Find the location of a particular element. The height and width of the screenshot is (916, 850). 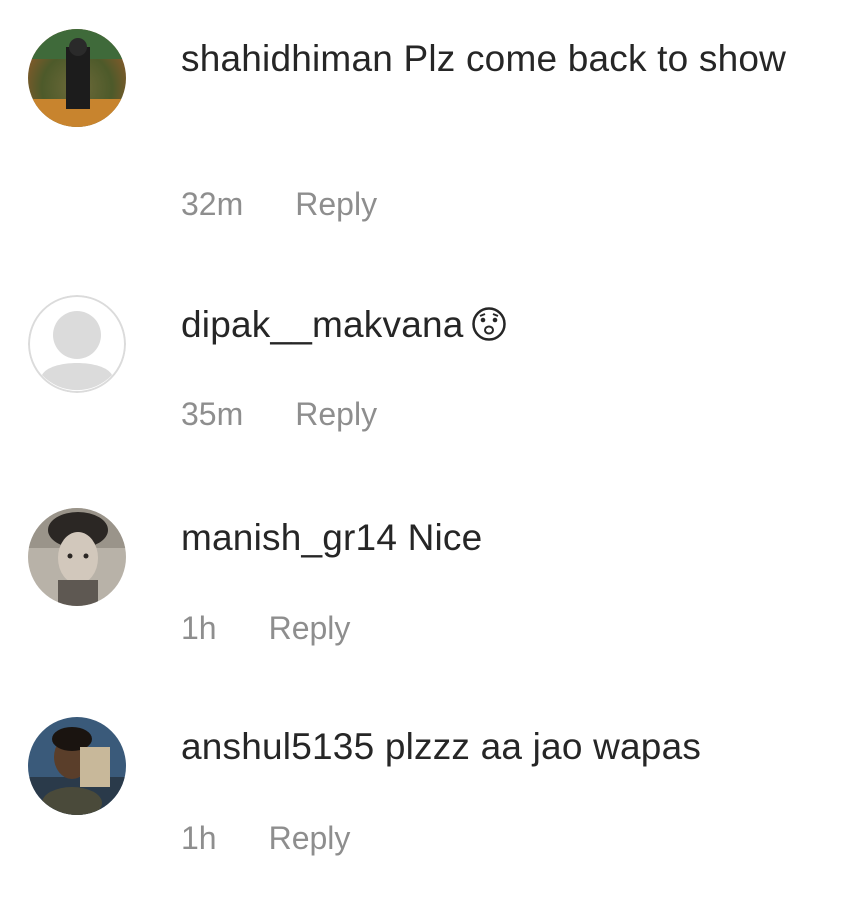

comment-username: manish_gr14 is located at coordinates (289, 537).